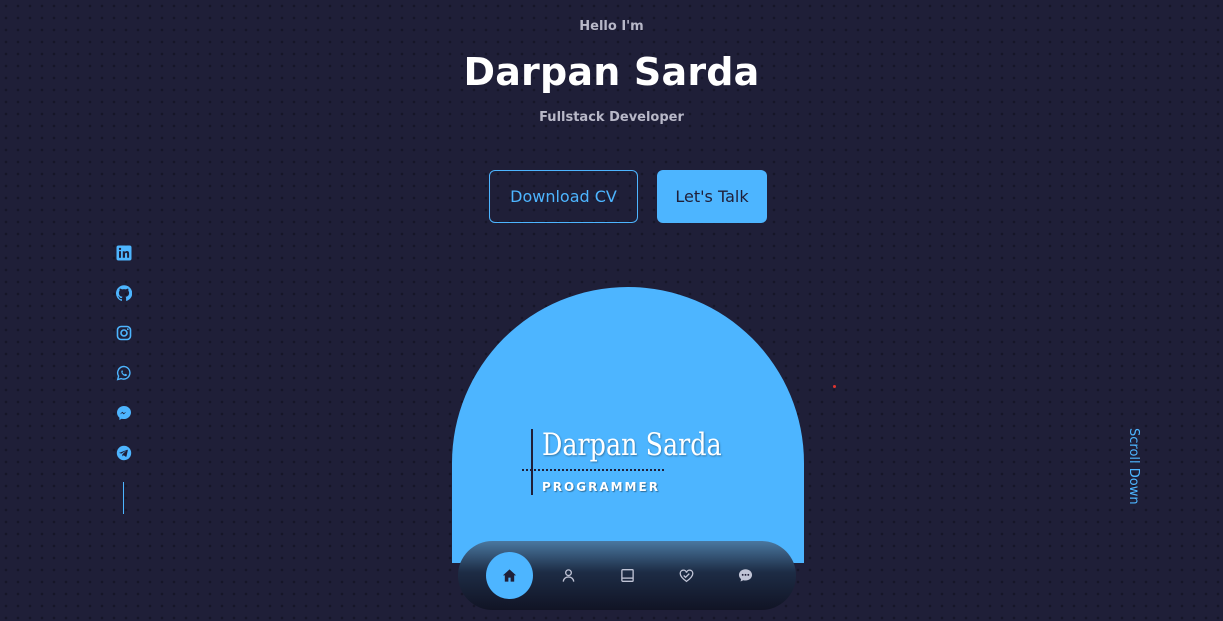  I want to click on telegram-icon, so click(124, 453).